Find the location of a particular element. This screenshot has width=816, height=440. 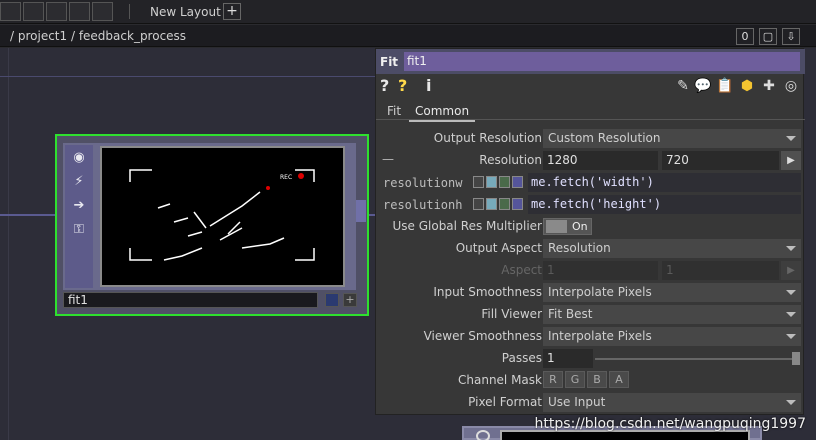

node-add-button: + is located at coordinates (350, 300).